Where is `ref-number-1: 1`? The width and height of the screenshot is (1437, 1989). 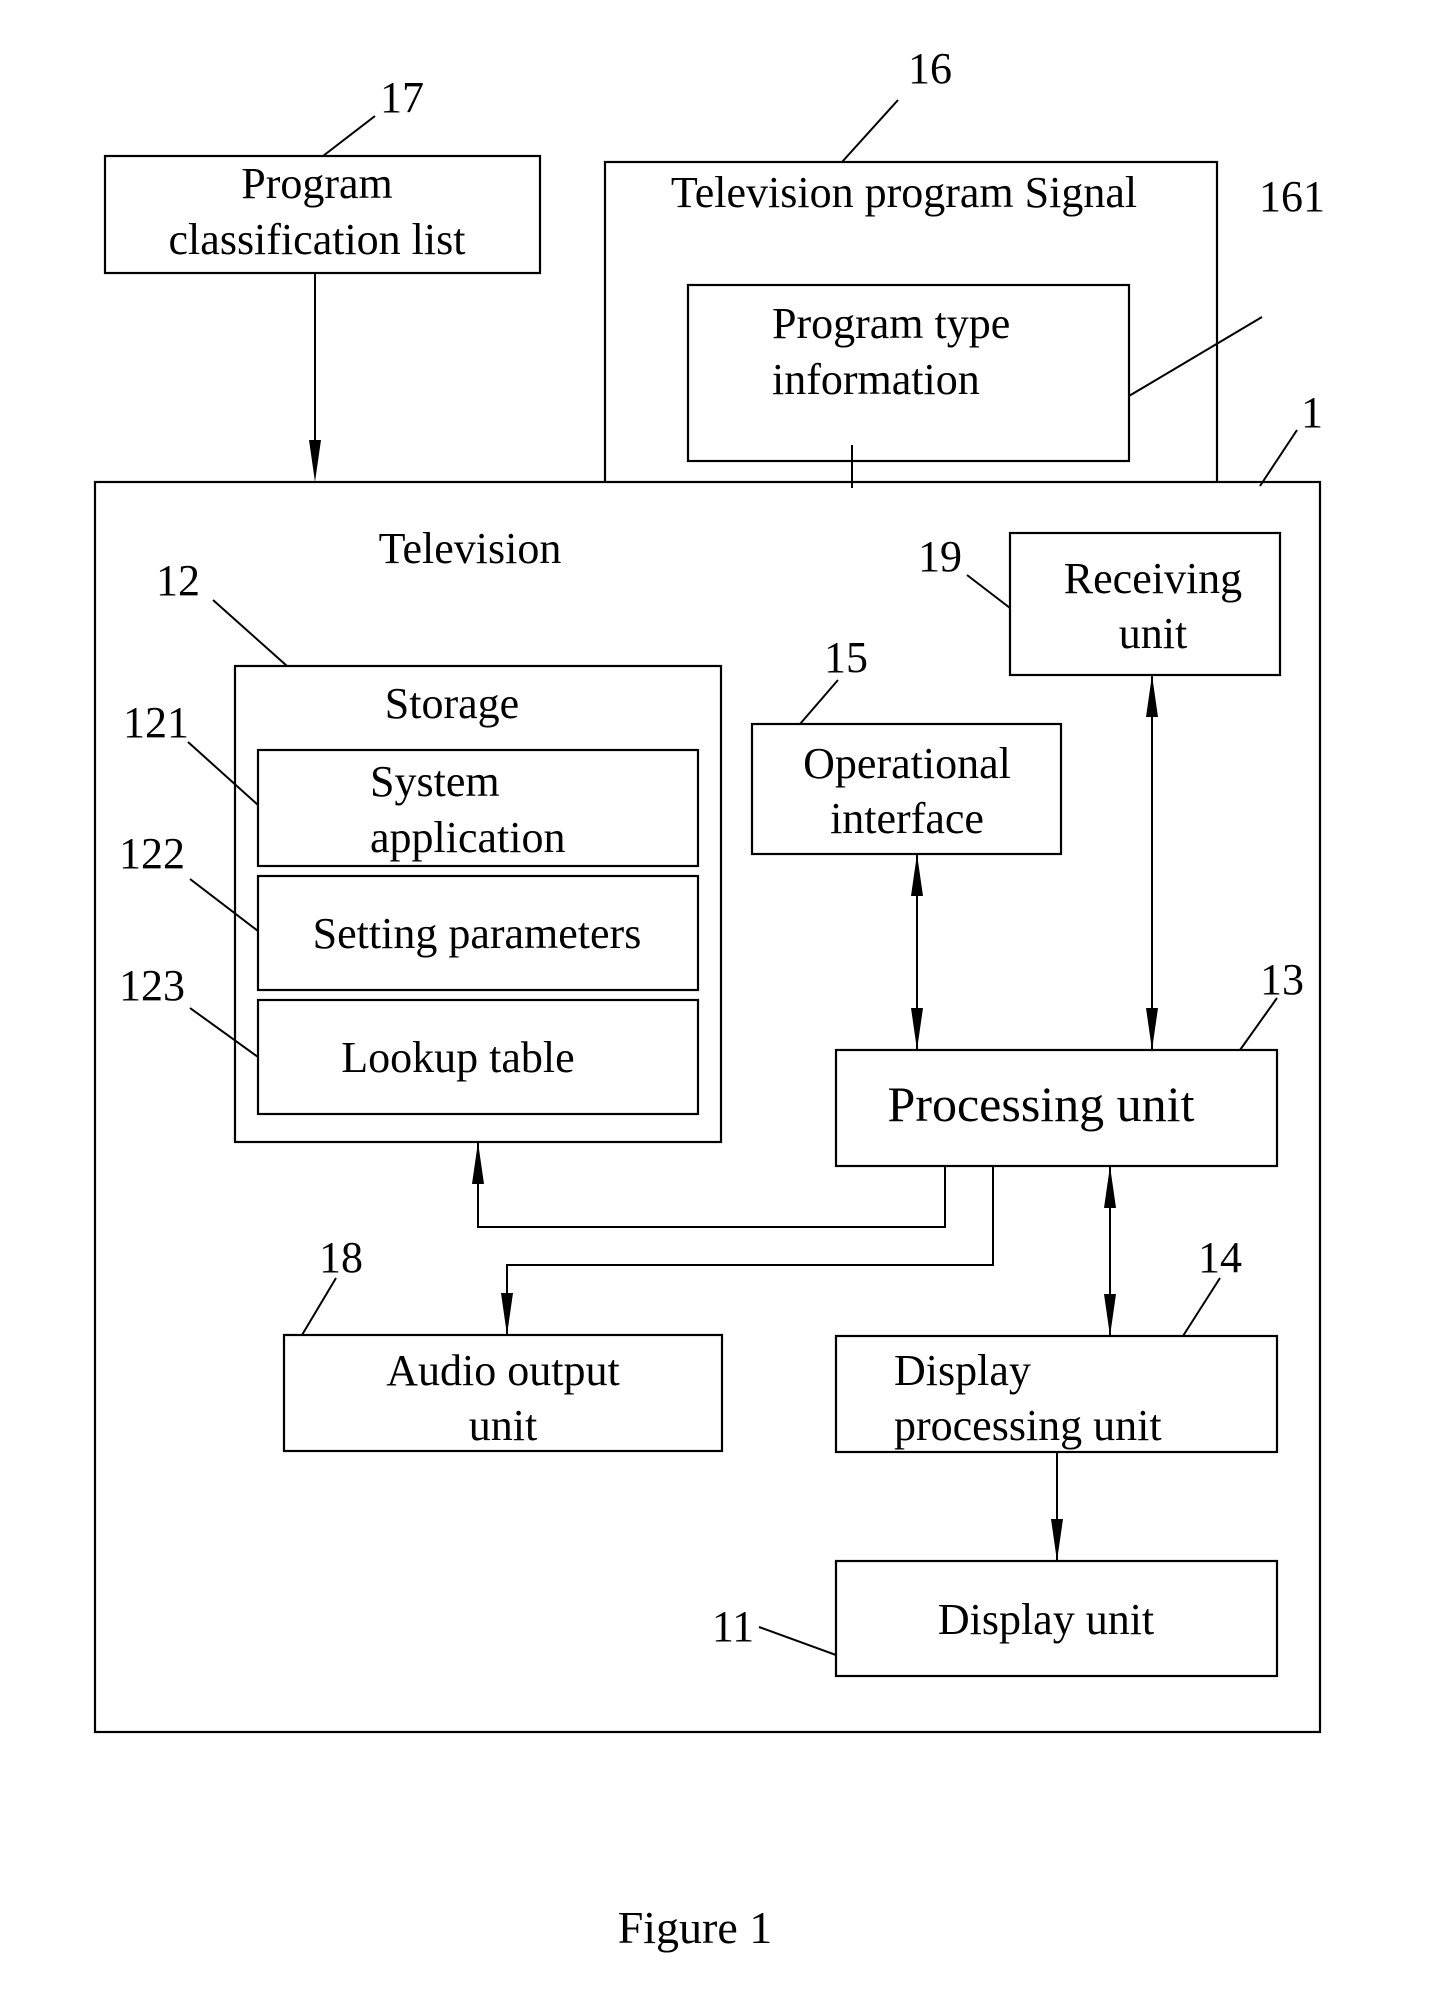
ref-number-1: 1 is located at coordinates (1312, 412).